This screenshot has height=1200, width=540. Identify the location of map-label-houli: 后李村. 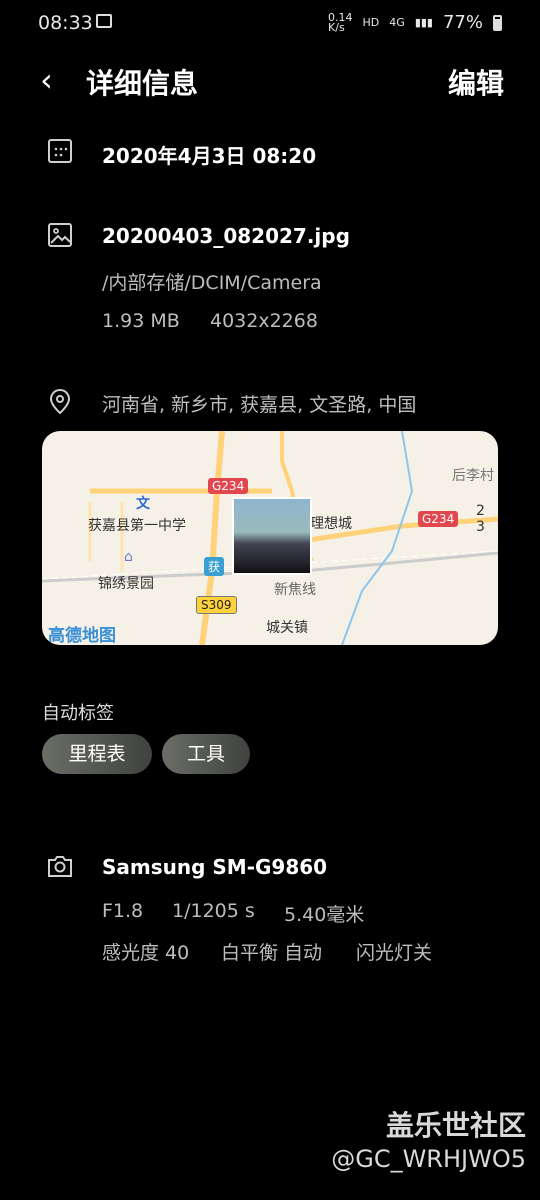
(473, 476).